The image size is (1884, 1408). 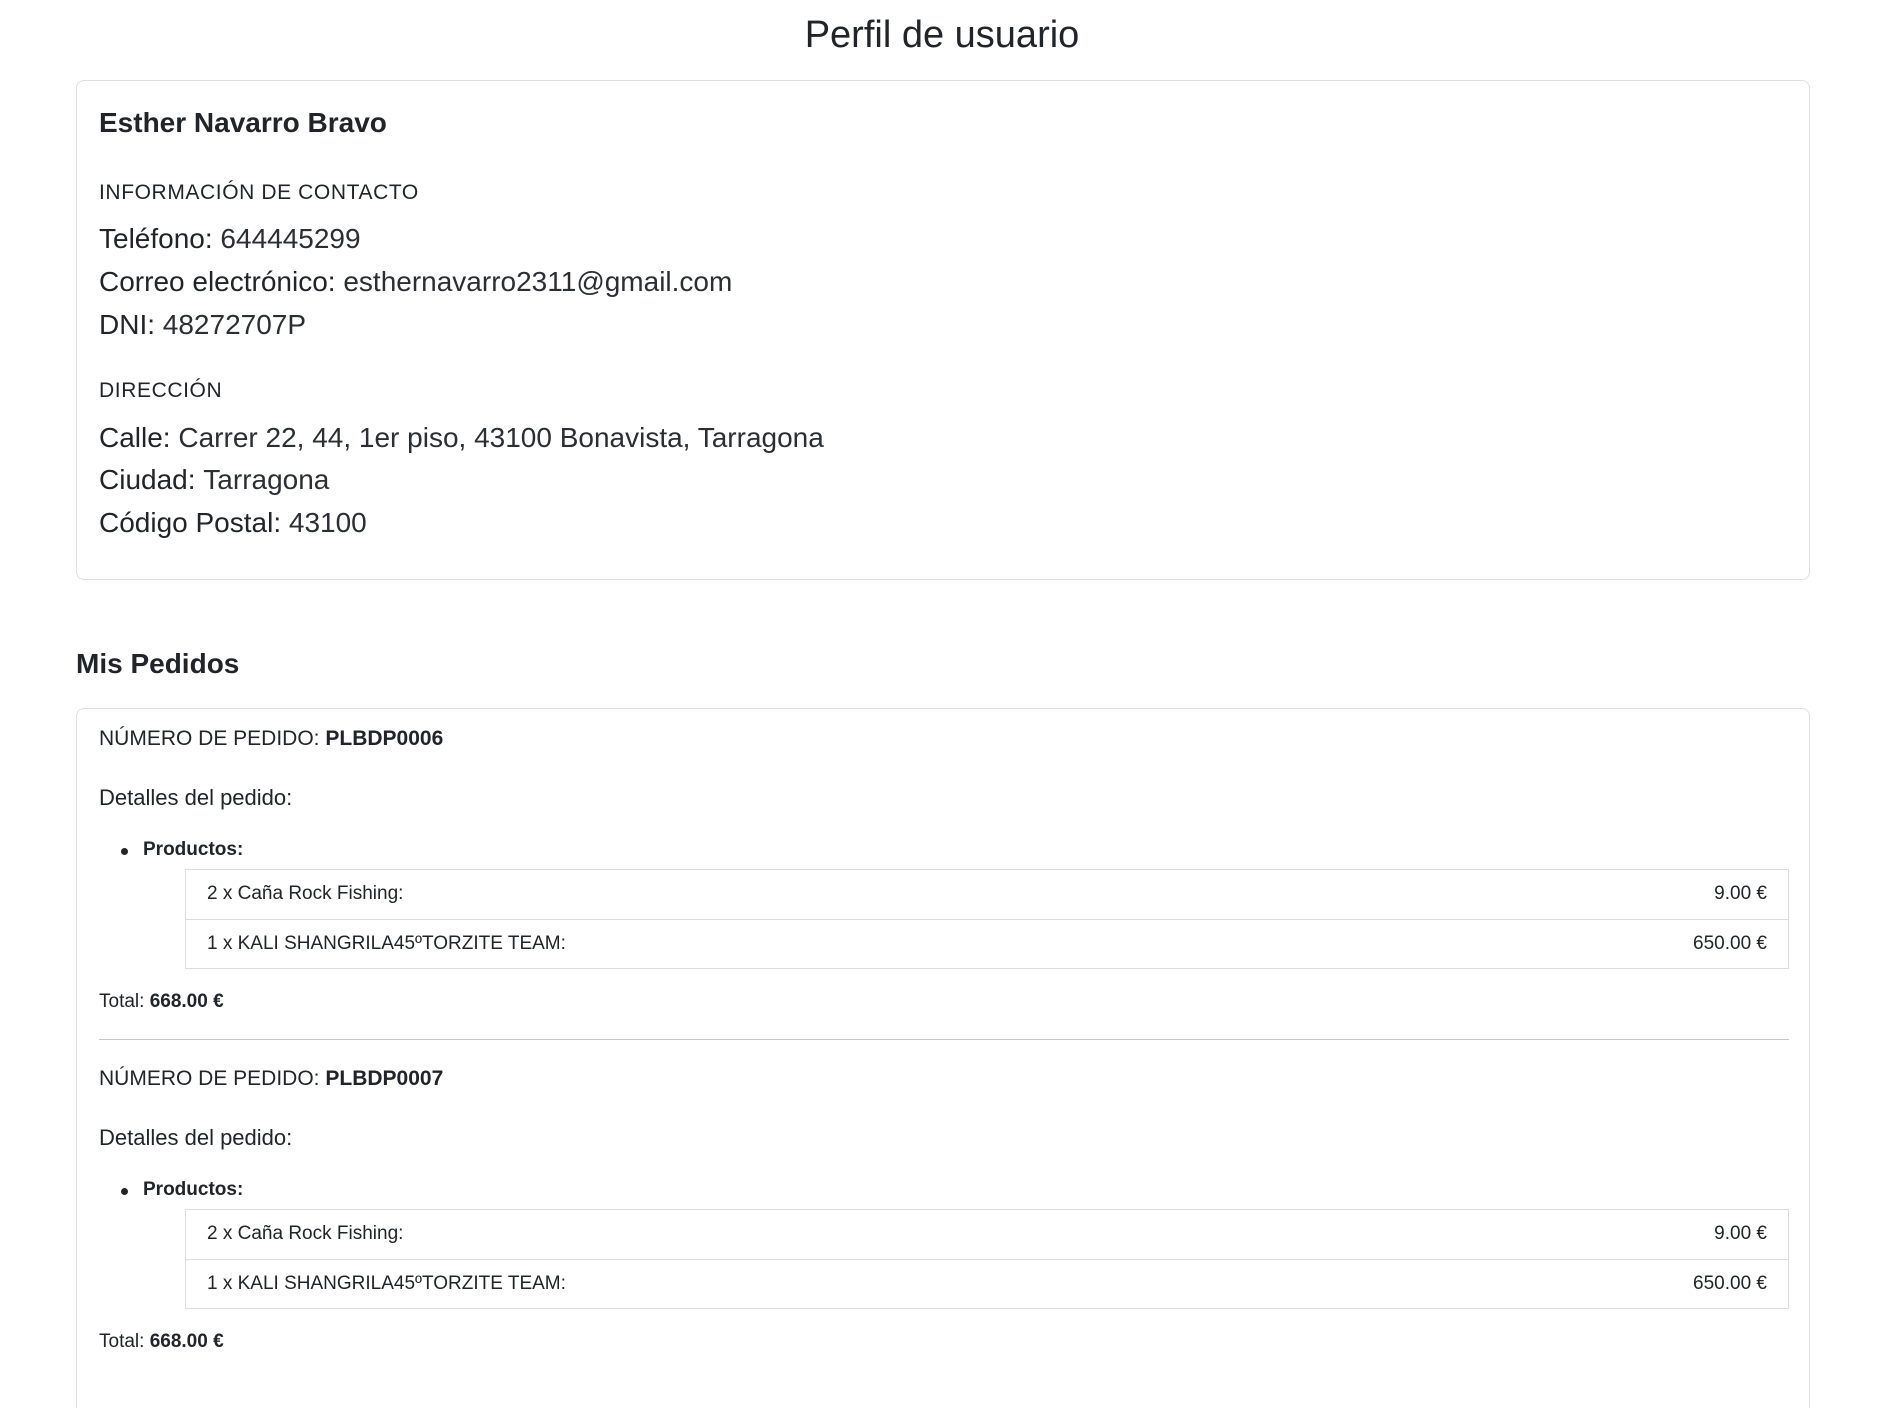 I want to click on order-number-value: PLBDP0006, so click(x=384, y=738).